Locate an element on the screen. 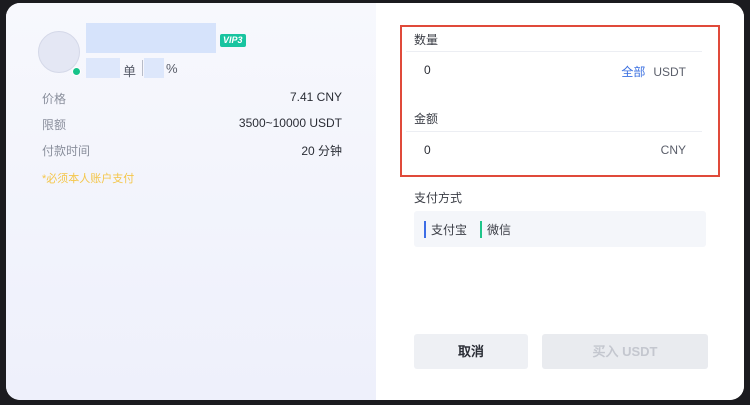  vip-badge: VIP3 is located at coordinates (233, 40).